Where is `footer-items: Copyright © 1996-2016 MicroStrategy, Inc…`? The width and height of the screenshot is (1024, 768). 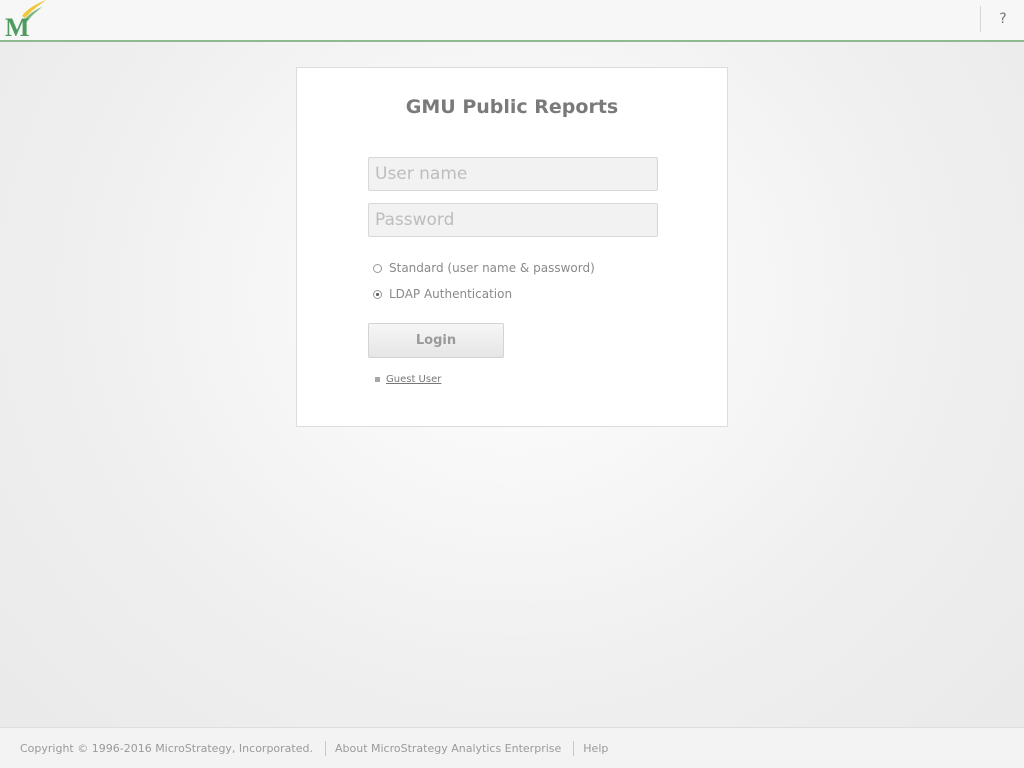
footer-items: Copyright © 1996-2016 MicroStrategy, Inc… is located at coordinates (314, 748).